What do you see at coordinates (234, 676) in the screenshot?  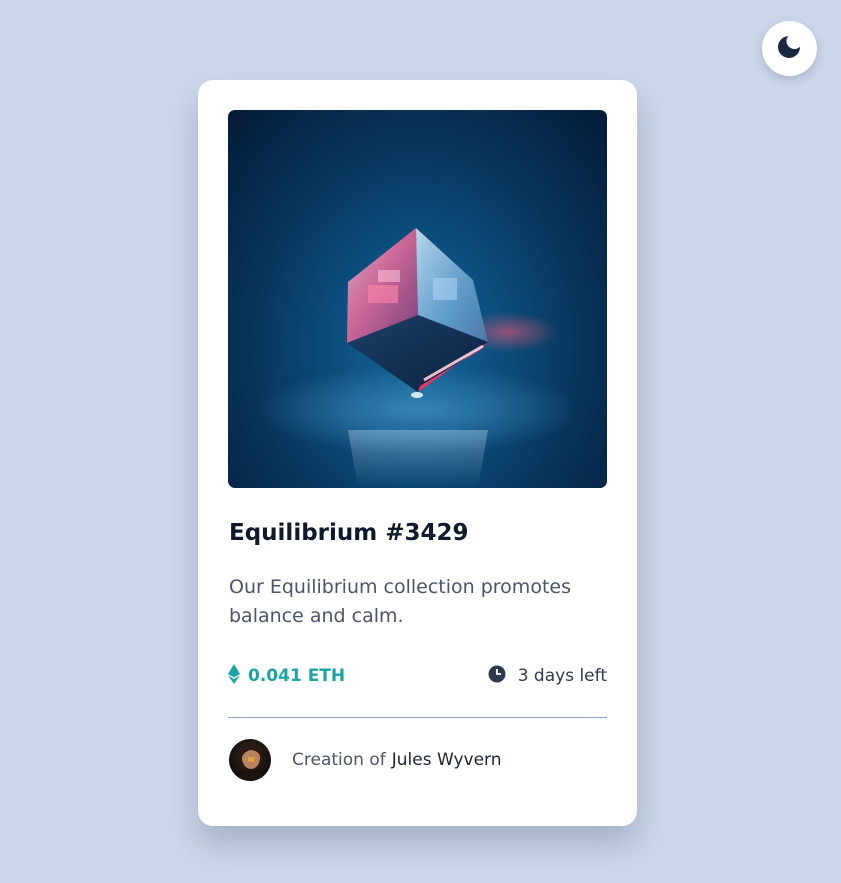 I see `ethereum-icon` at bounding box center [234, 676].